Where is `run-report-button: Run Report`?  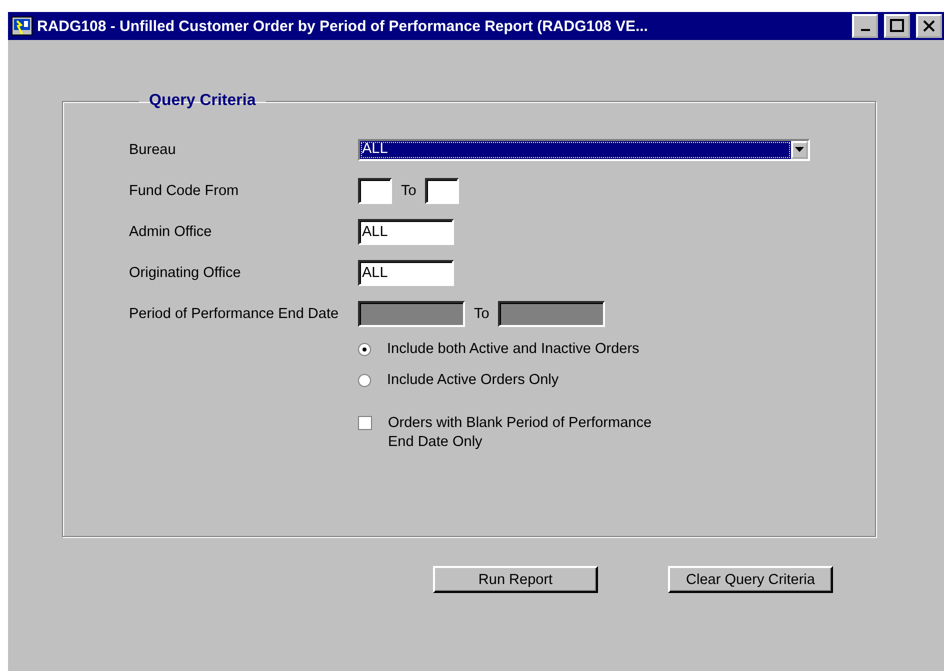
run-report-button: Run Report is located at coordinates (515, 579).